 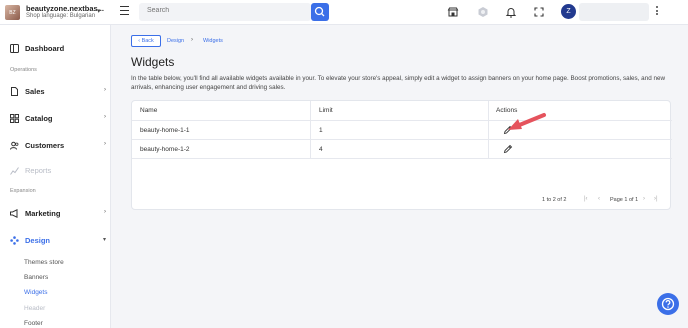 I want to click on breadcrumb-widgets: Widgets, so click(x=213, y=41).